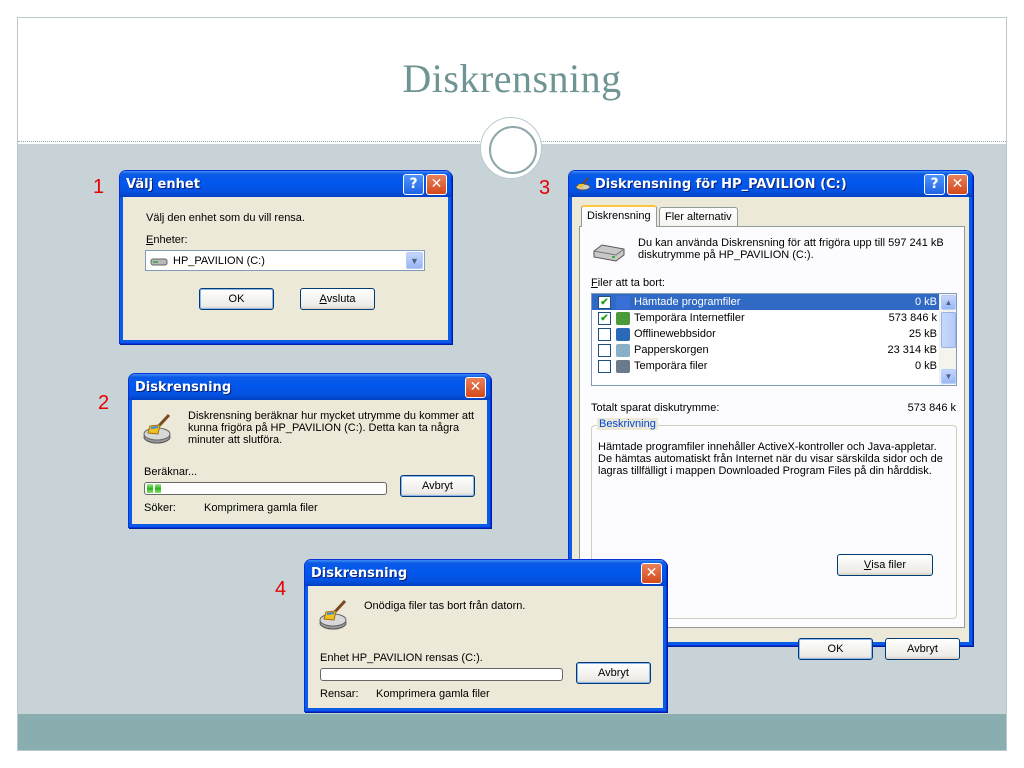 Image resolution: width=1024 pixels, height=768 pixels. Describe the element at coordinates (948, 330) in the screenshot. I see `scroll-thumb` at that location.